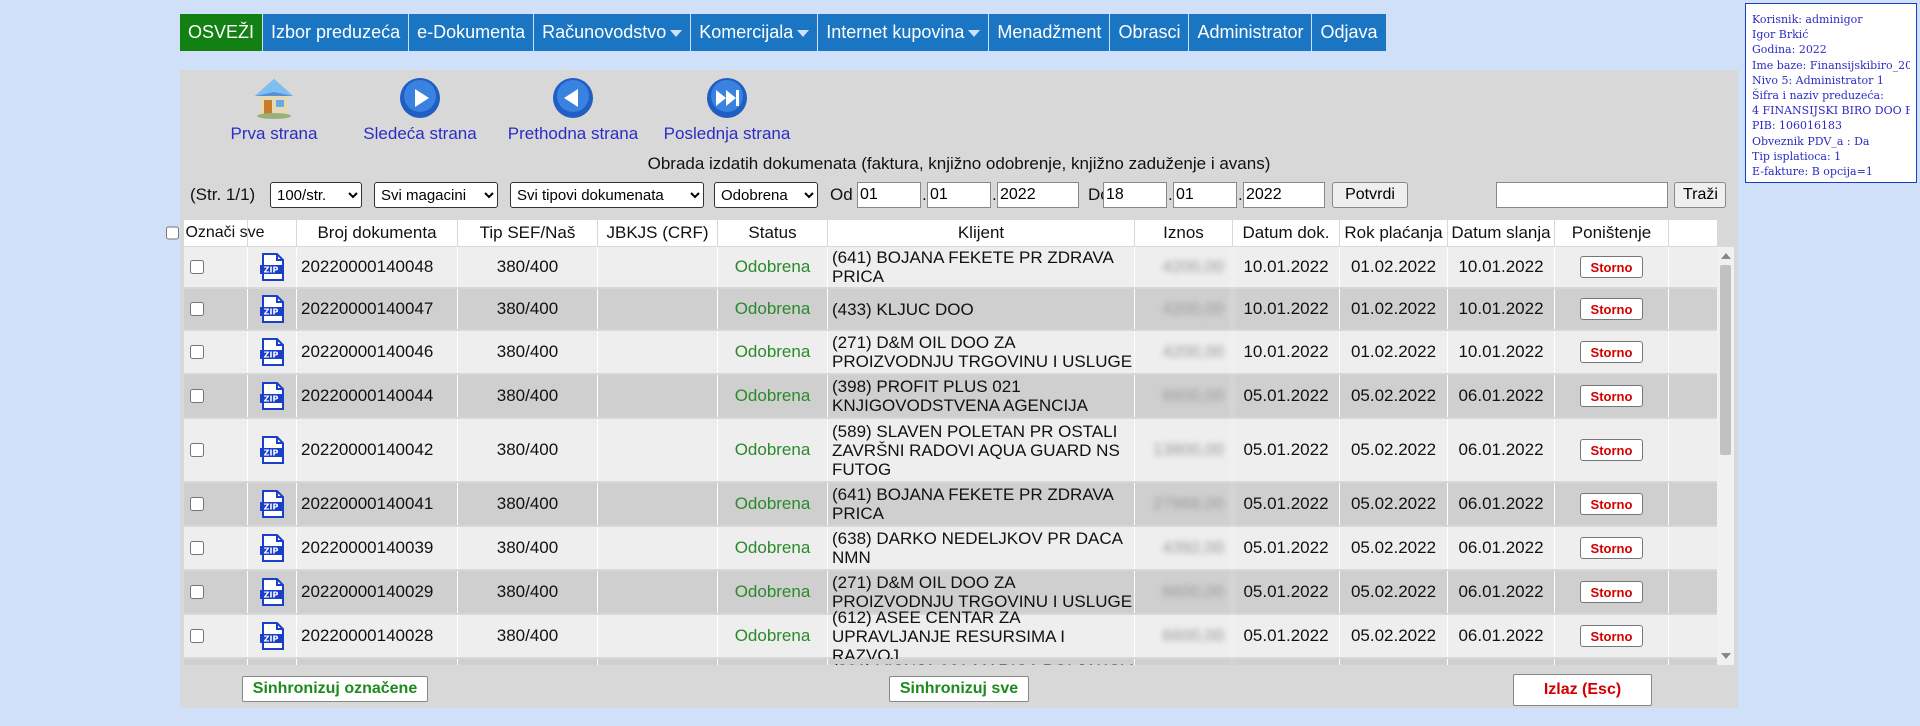 Image resolution: width=1920 pixels, height=726 pixels. I want to click on cell-slanje-text: 10.01.2022, so click(1501, 308).